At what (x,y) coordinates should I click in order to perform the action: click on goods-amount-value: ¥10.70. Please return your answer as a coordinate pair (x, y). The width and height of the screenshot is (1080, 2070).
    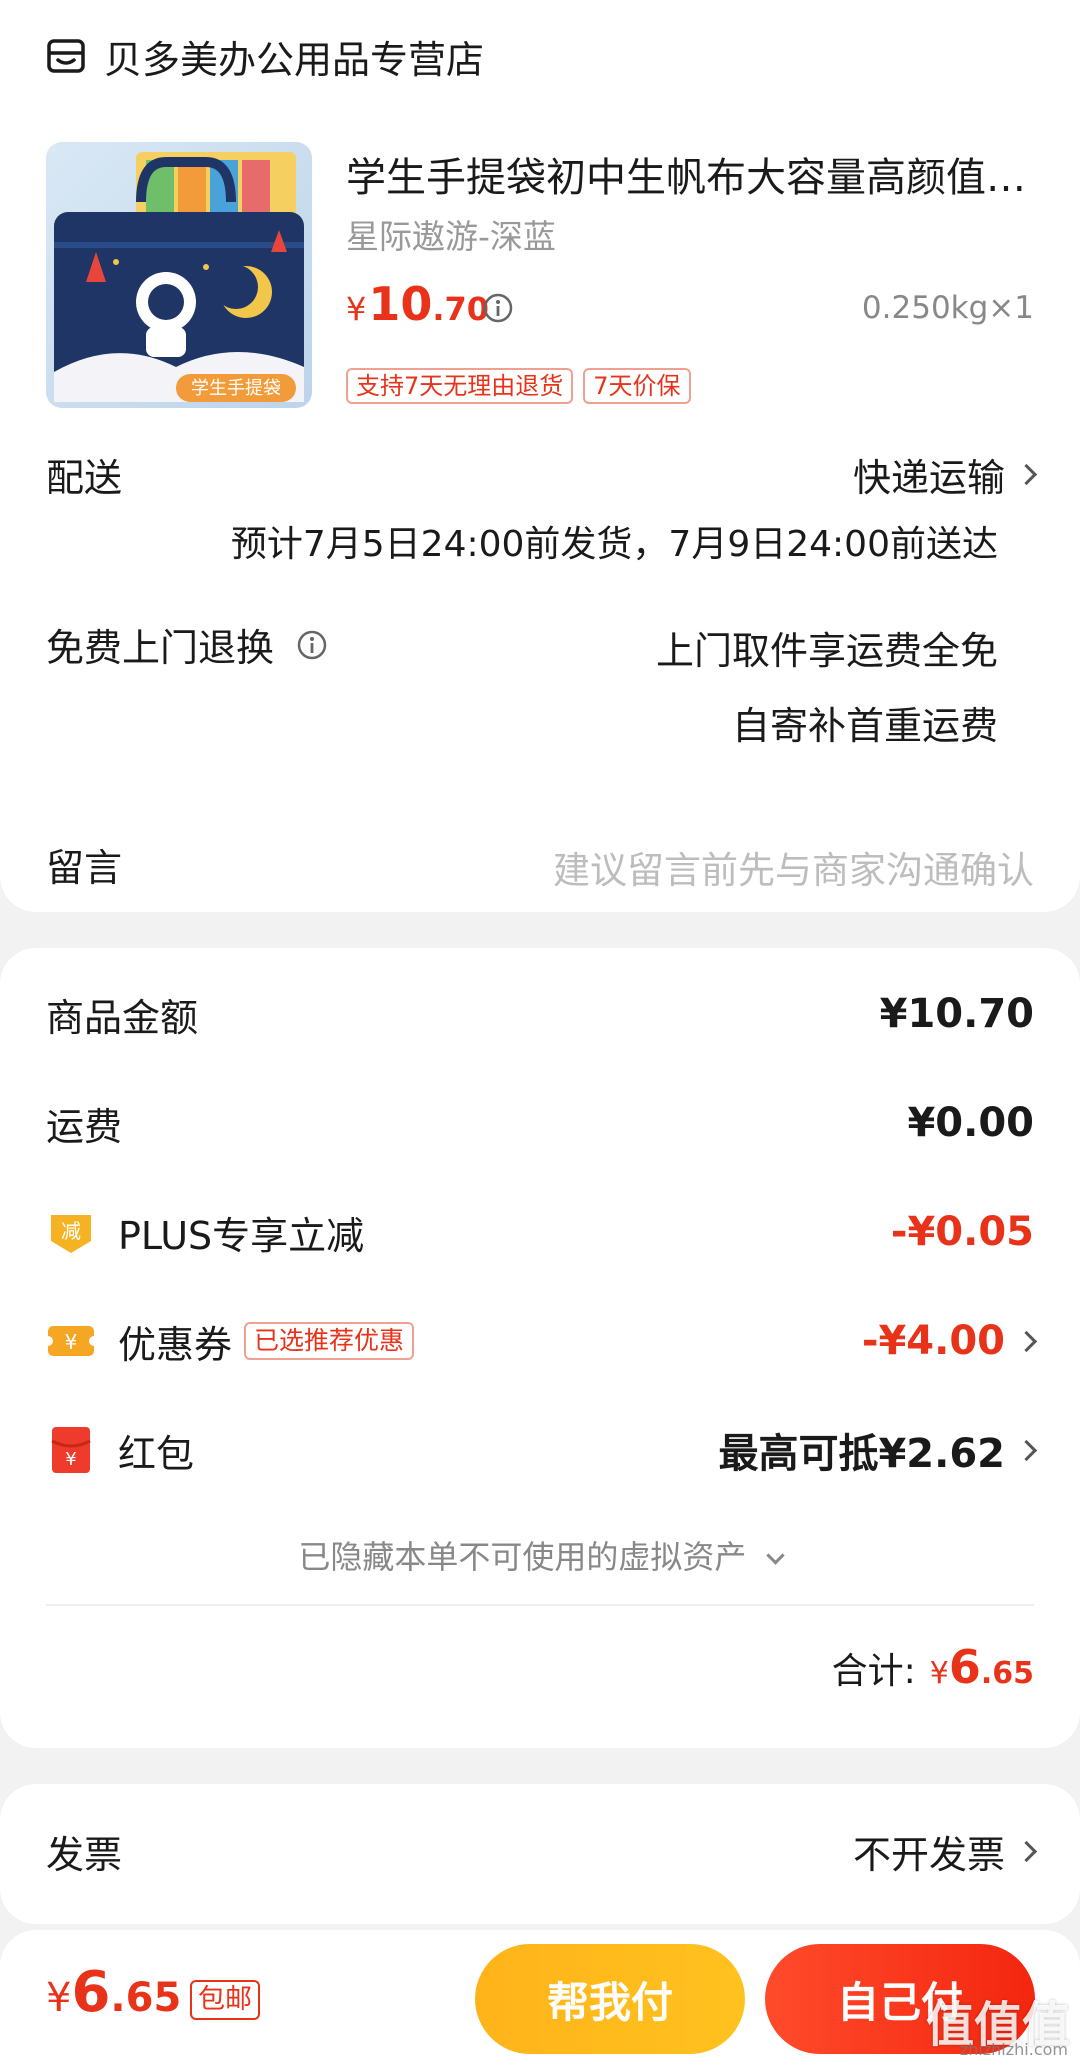
    Looking at the image, I should click on (956, 1014).